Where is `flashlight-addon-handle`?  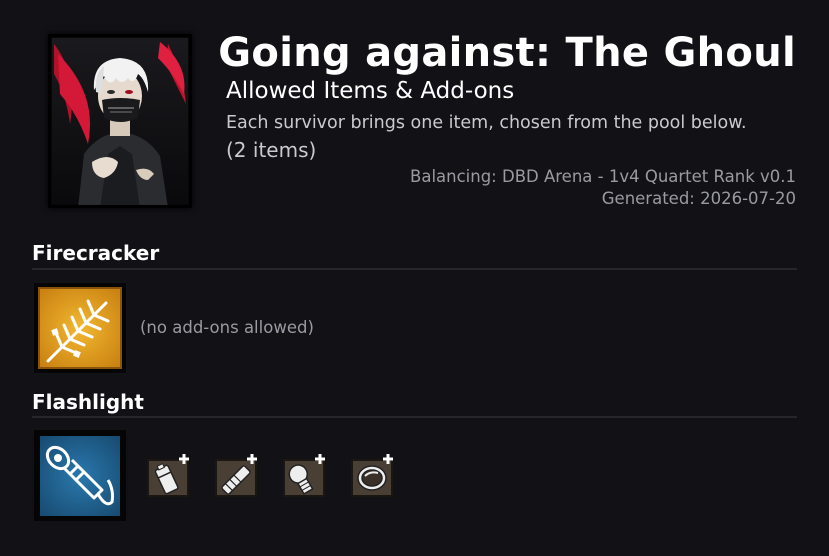 flashlight-addon-handle is located at coordinates (236, 476).